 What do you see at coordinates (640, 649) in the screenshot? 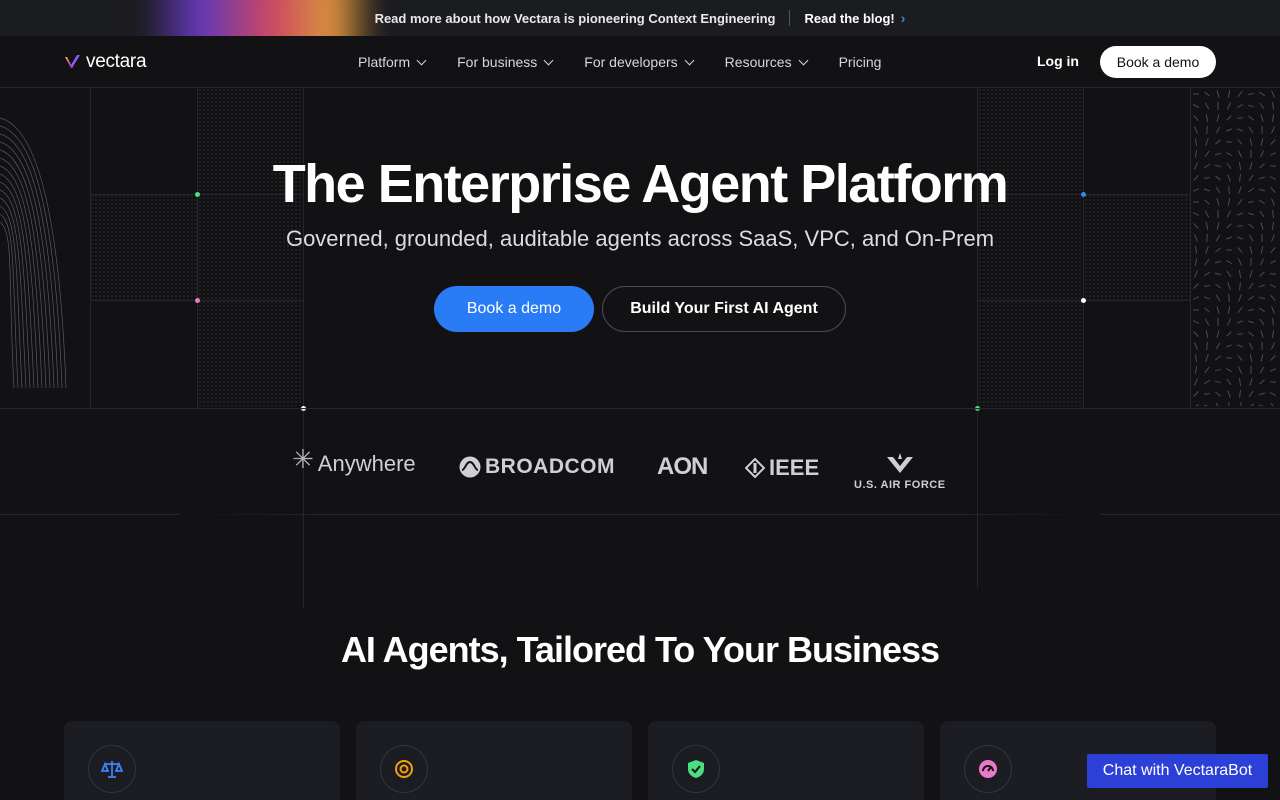
I see `section-title: AI Agents, Tailored To Your Business` at bounding box center [640, 649].